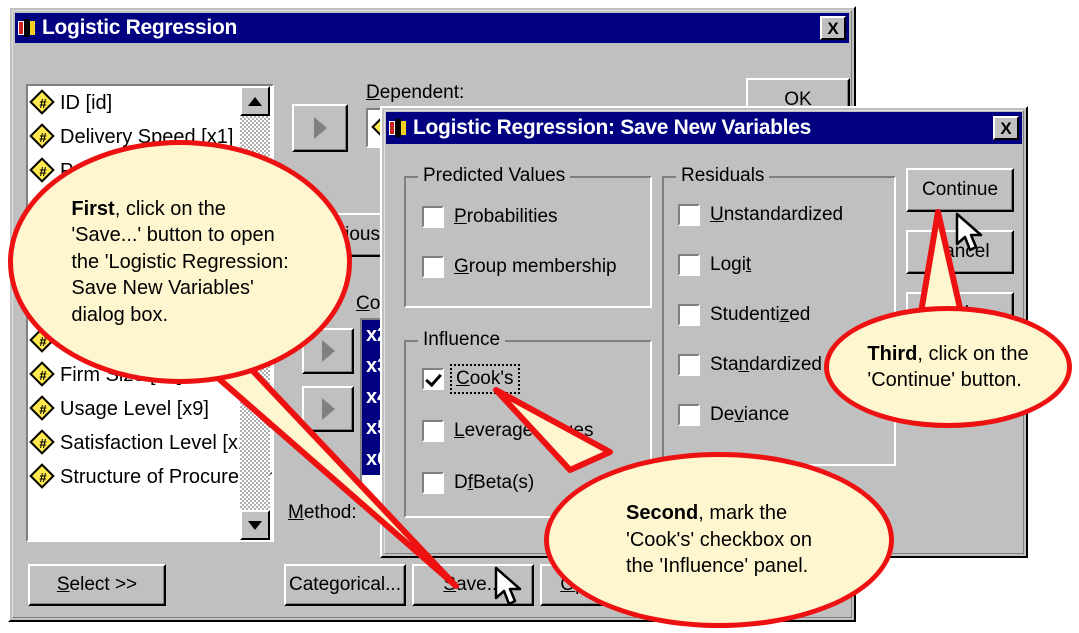 This screenshot has height=633, width=1079. I want to click on callout-second-rest: , mark the, so click(743, 513).